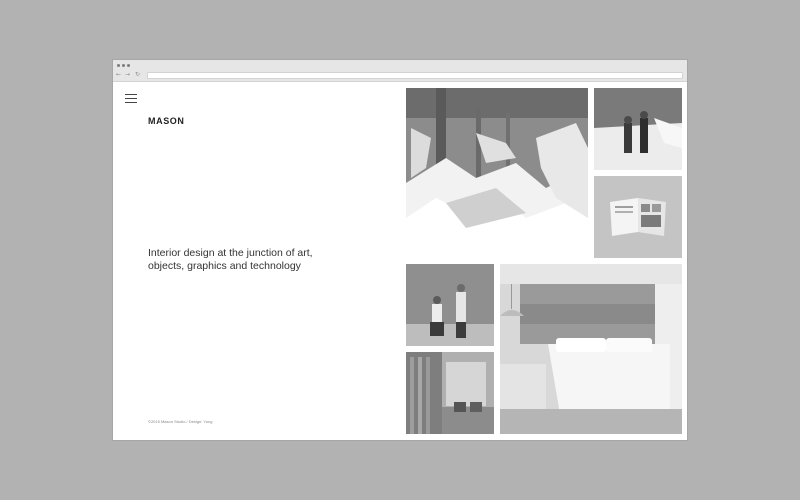  Describe the element at coordinates (415, 75) in the screenshot. I see `address-bar` at that location.